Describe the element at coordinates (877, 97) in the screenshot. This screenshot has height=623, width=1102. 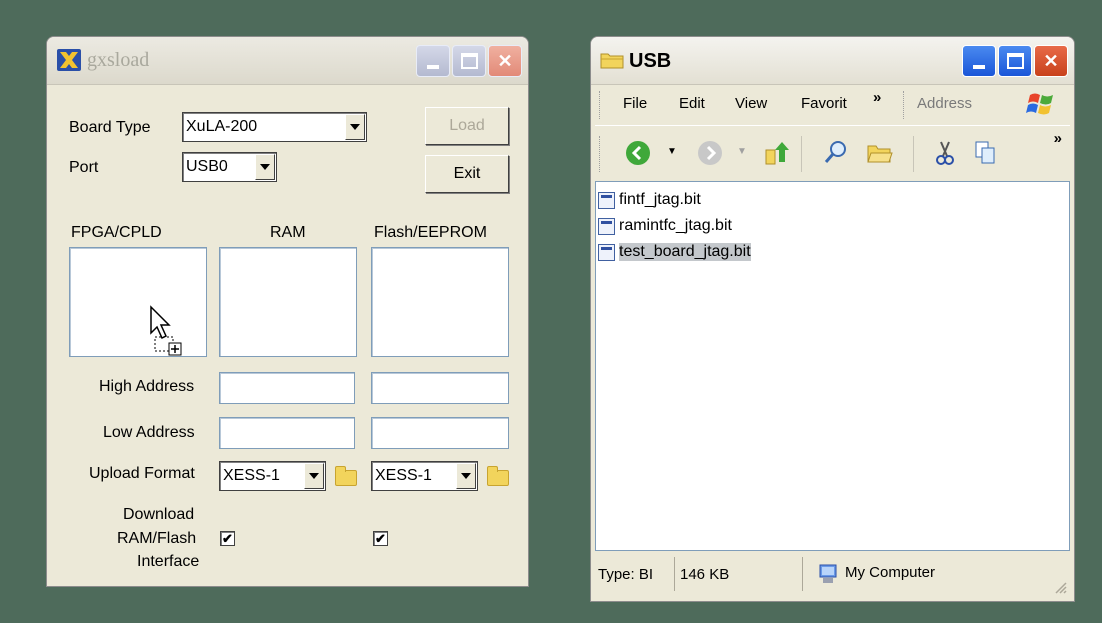
I see `menu-chevron-more: »` at that location.